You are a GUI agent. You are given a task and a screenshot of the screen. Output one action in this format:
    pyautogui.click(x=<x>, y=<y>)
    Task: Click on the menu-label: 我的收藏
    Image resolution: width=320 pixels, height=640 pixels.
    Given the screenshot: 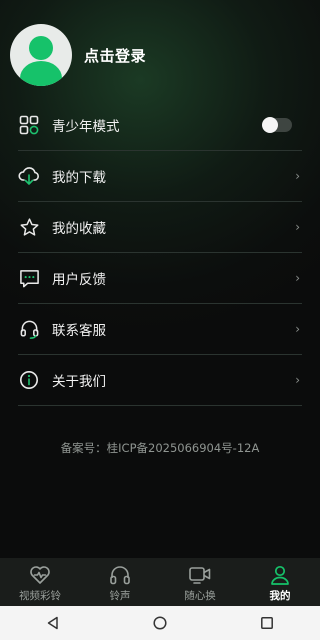 What is the action you would take?
    pyautogui.click(x=79, y=229)
    